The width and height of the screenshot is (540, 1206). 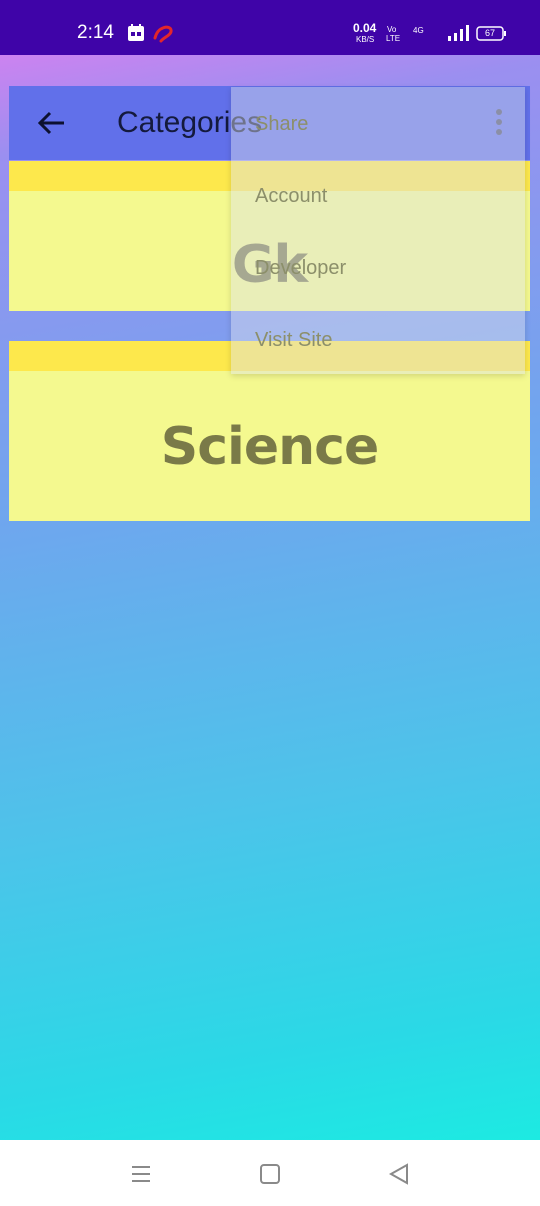 What do you see at coordinates (52, 123) in the screenshot?
I see `arrow-back-icon` at bounding box center [52, 123].